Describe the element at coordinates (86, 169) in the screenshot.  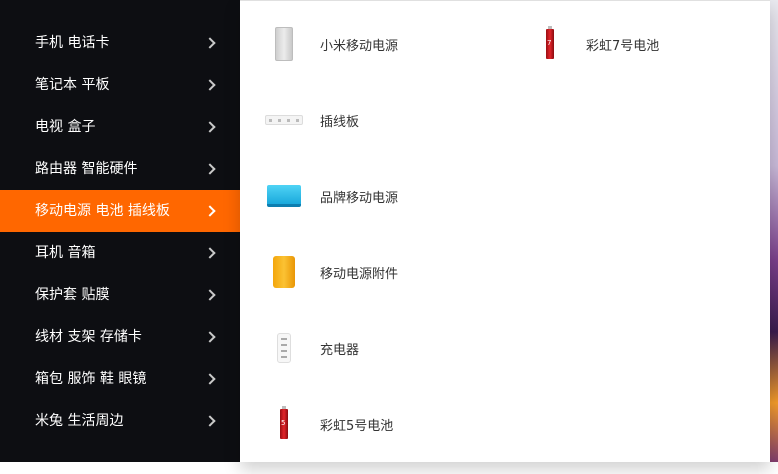
I see `category-label: 路由器 智能硬件` at that location.